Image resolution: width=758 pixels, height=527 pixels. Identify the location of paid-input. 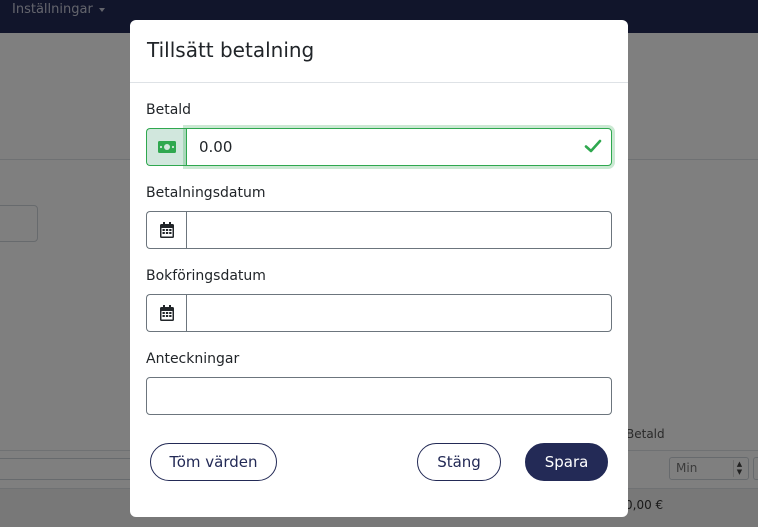
(399, 147).